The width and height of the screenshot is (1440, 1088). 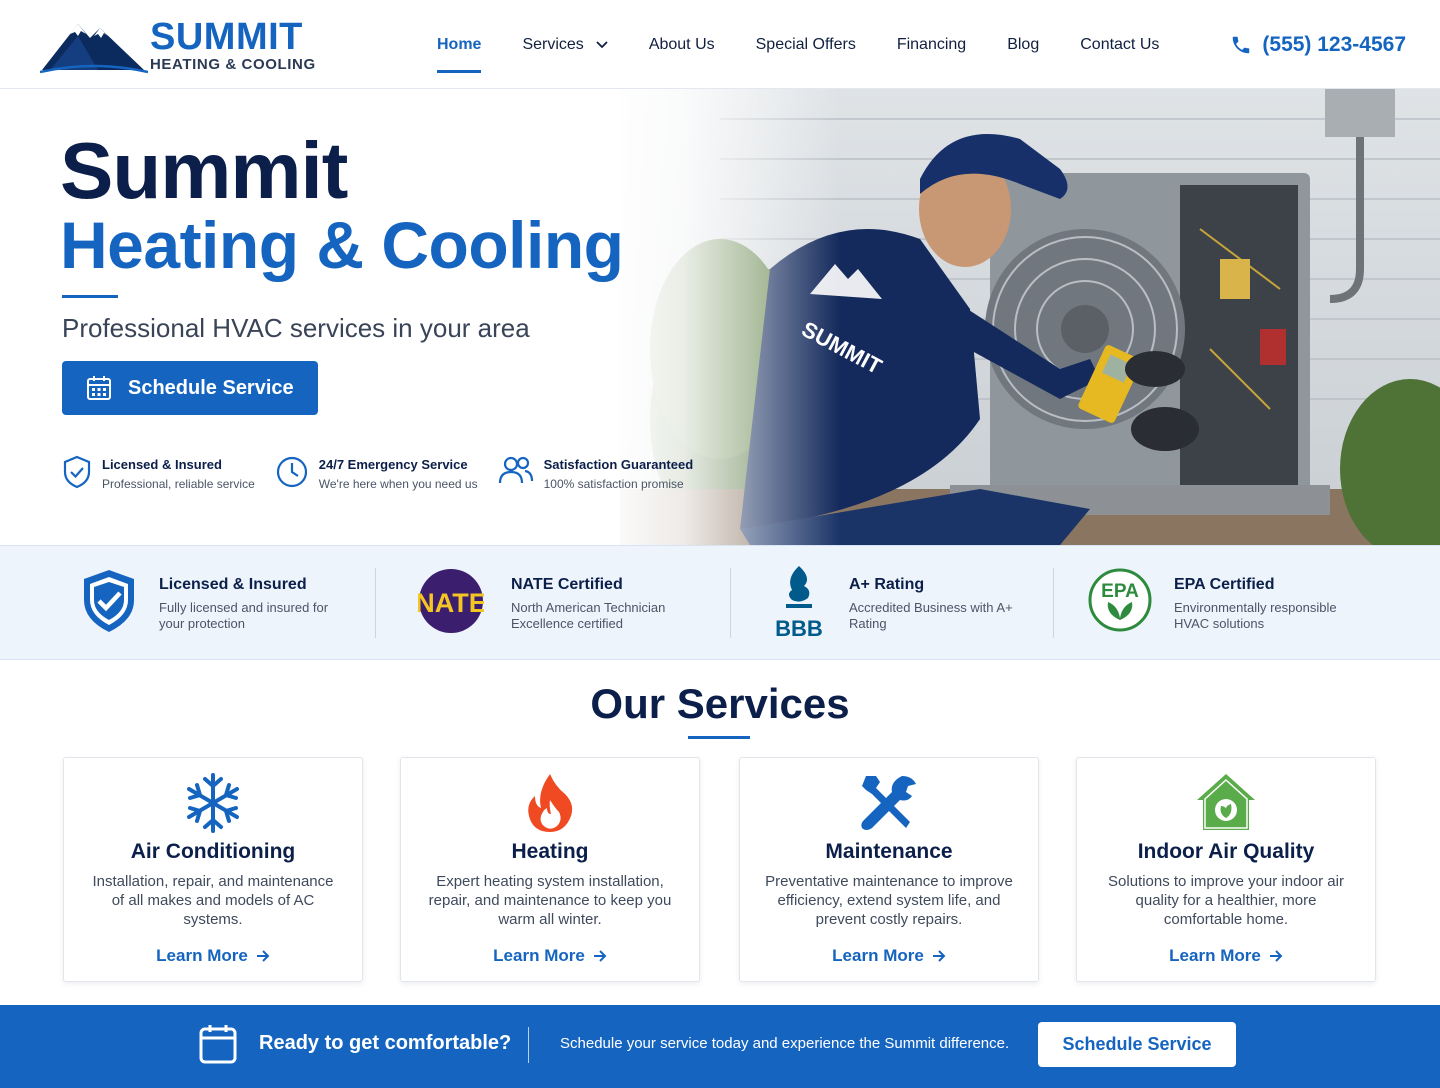 I want to click on cta-schedule-button: Schedule Service, so click(x=1137, y=1044).